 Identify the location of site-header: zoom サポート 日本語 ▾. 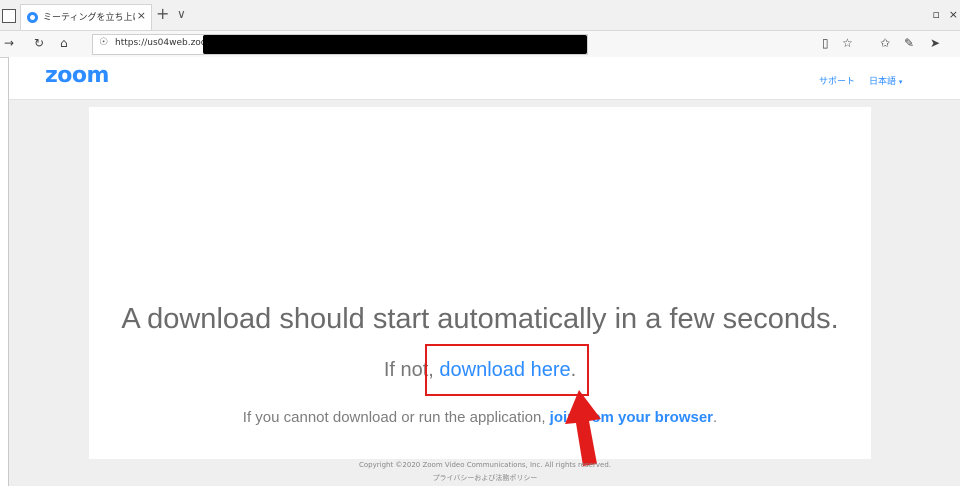
(484, 78).